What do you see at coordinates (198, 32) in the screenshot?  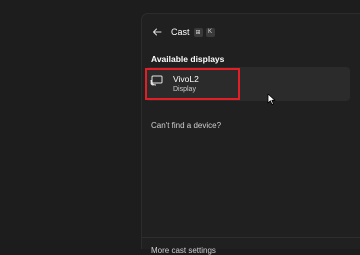 I see `windows-key-icon: ⊞` at bounding box center [198, 32].